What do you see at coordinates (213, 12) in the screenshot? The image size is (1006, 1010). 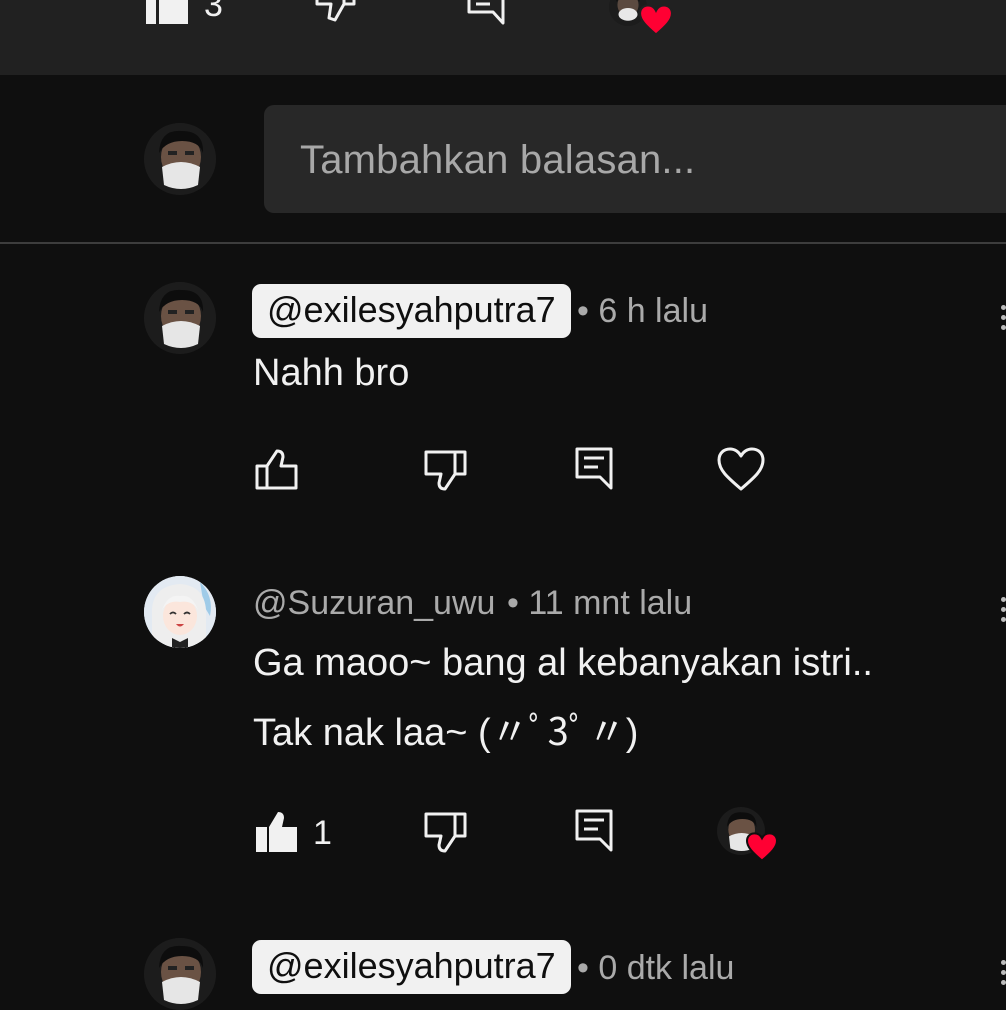 I see `like-count: 3` at bounding box center [213, 12].